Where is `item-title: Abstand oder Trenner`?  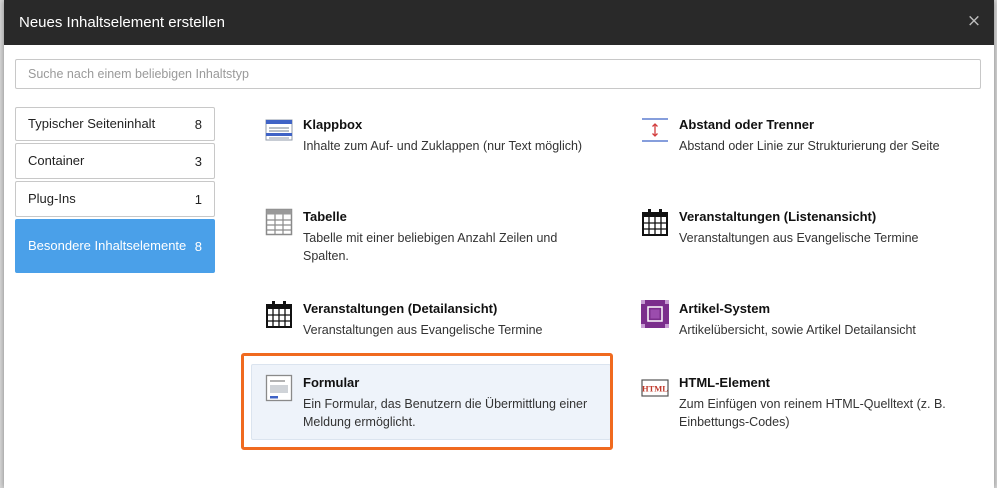 item-title: Abstand oder Trenner is located at coordinates (747, 124).